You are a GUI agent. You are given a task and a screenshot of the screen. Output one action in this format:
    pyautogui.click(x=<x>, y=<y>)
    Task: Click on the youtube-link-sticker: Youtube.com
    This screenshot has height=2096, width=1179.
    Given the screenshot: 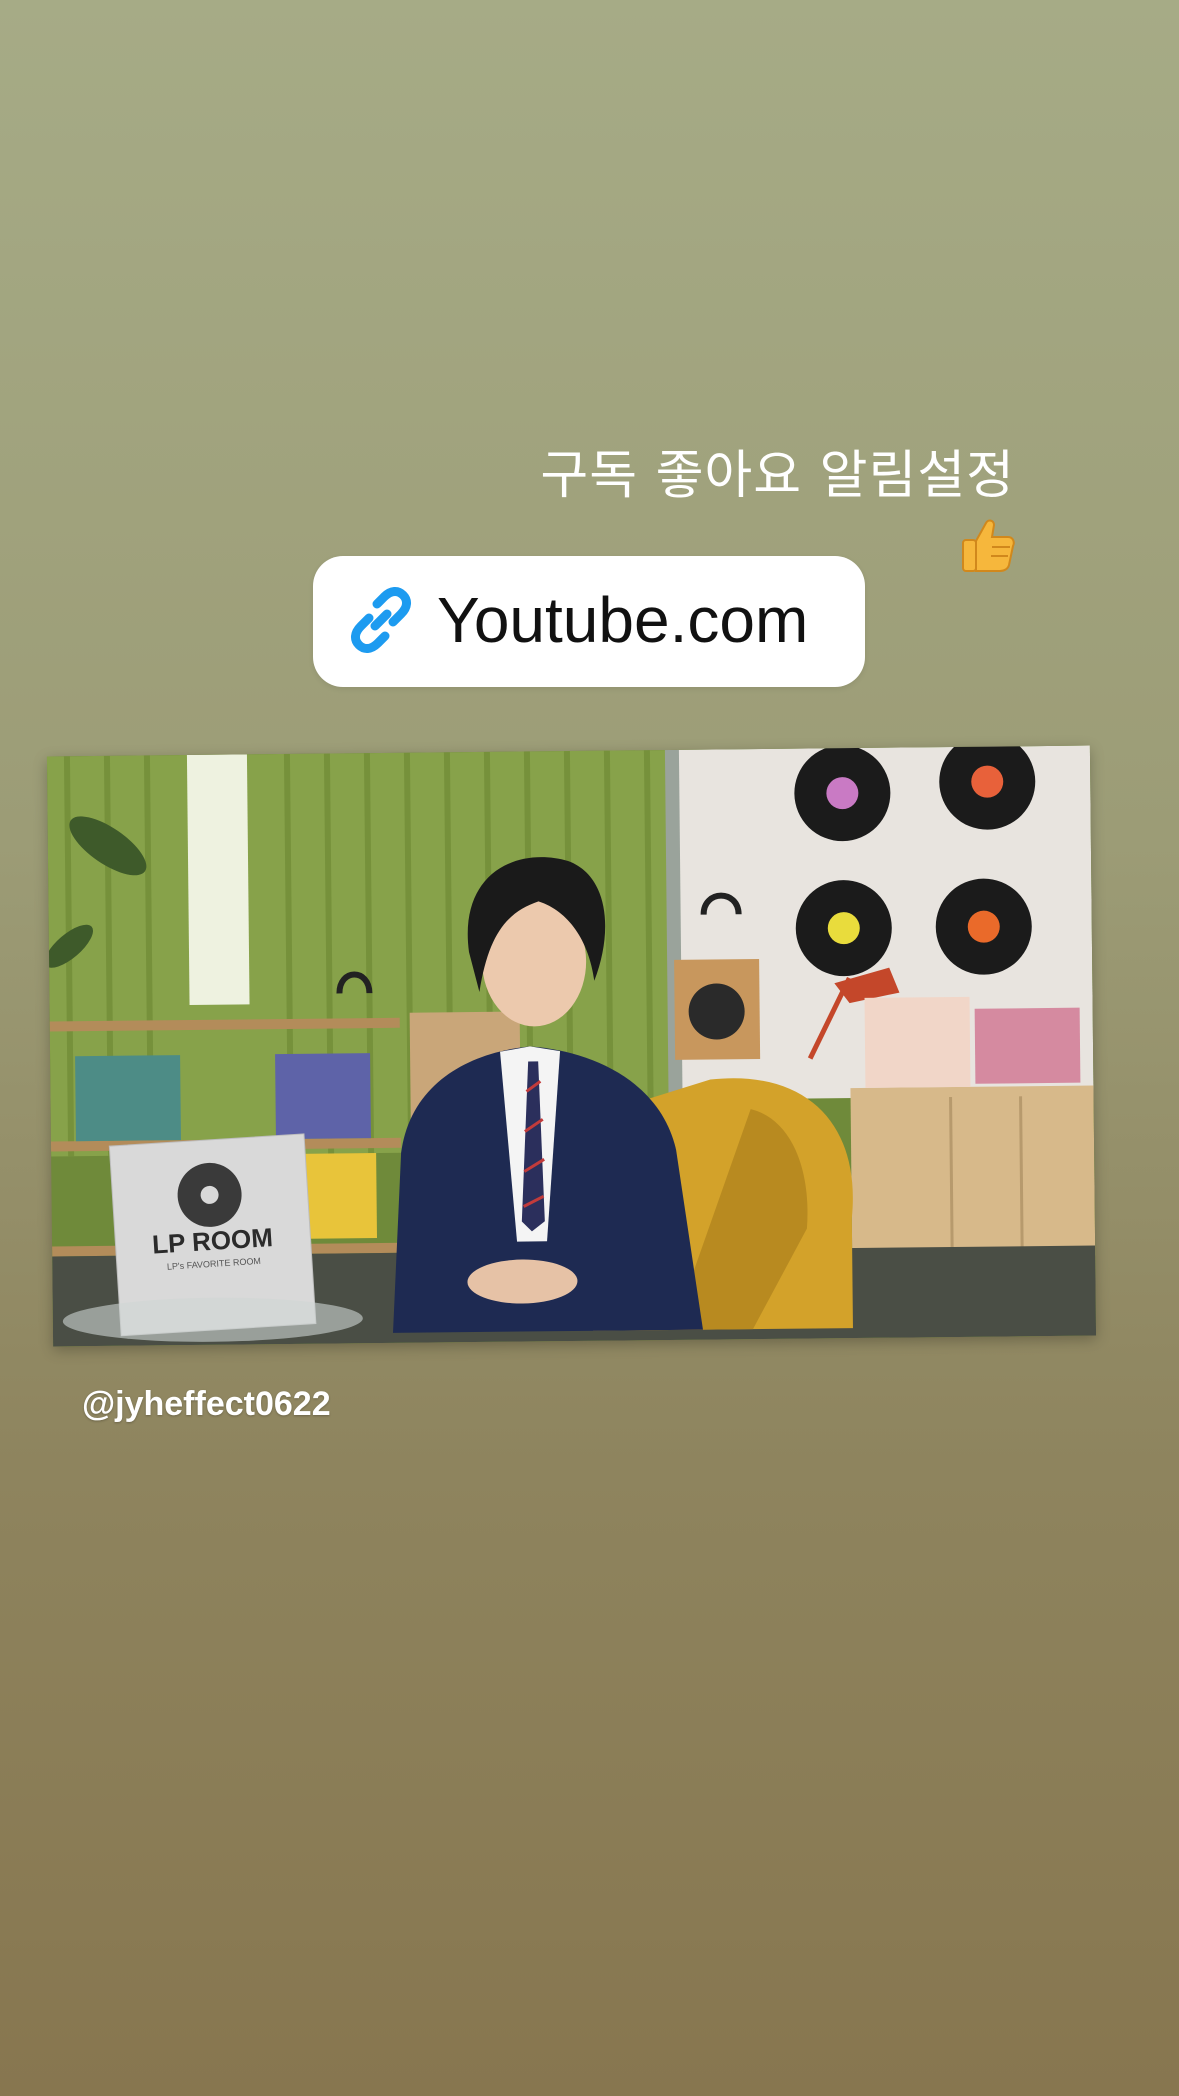 What is the action you would take?
    pyautogui.click(x=589, y=621)
    